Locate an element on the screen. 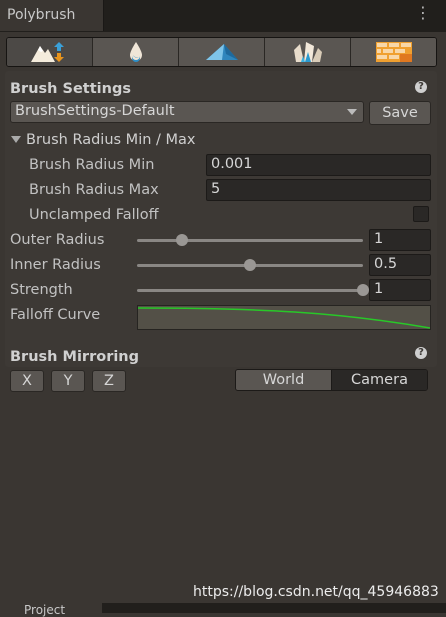 The height and width of the screenshot is (617, 446). radius-max-value: 5 is located at coordinates (216, 189).